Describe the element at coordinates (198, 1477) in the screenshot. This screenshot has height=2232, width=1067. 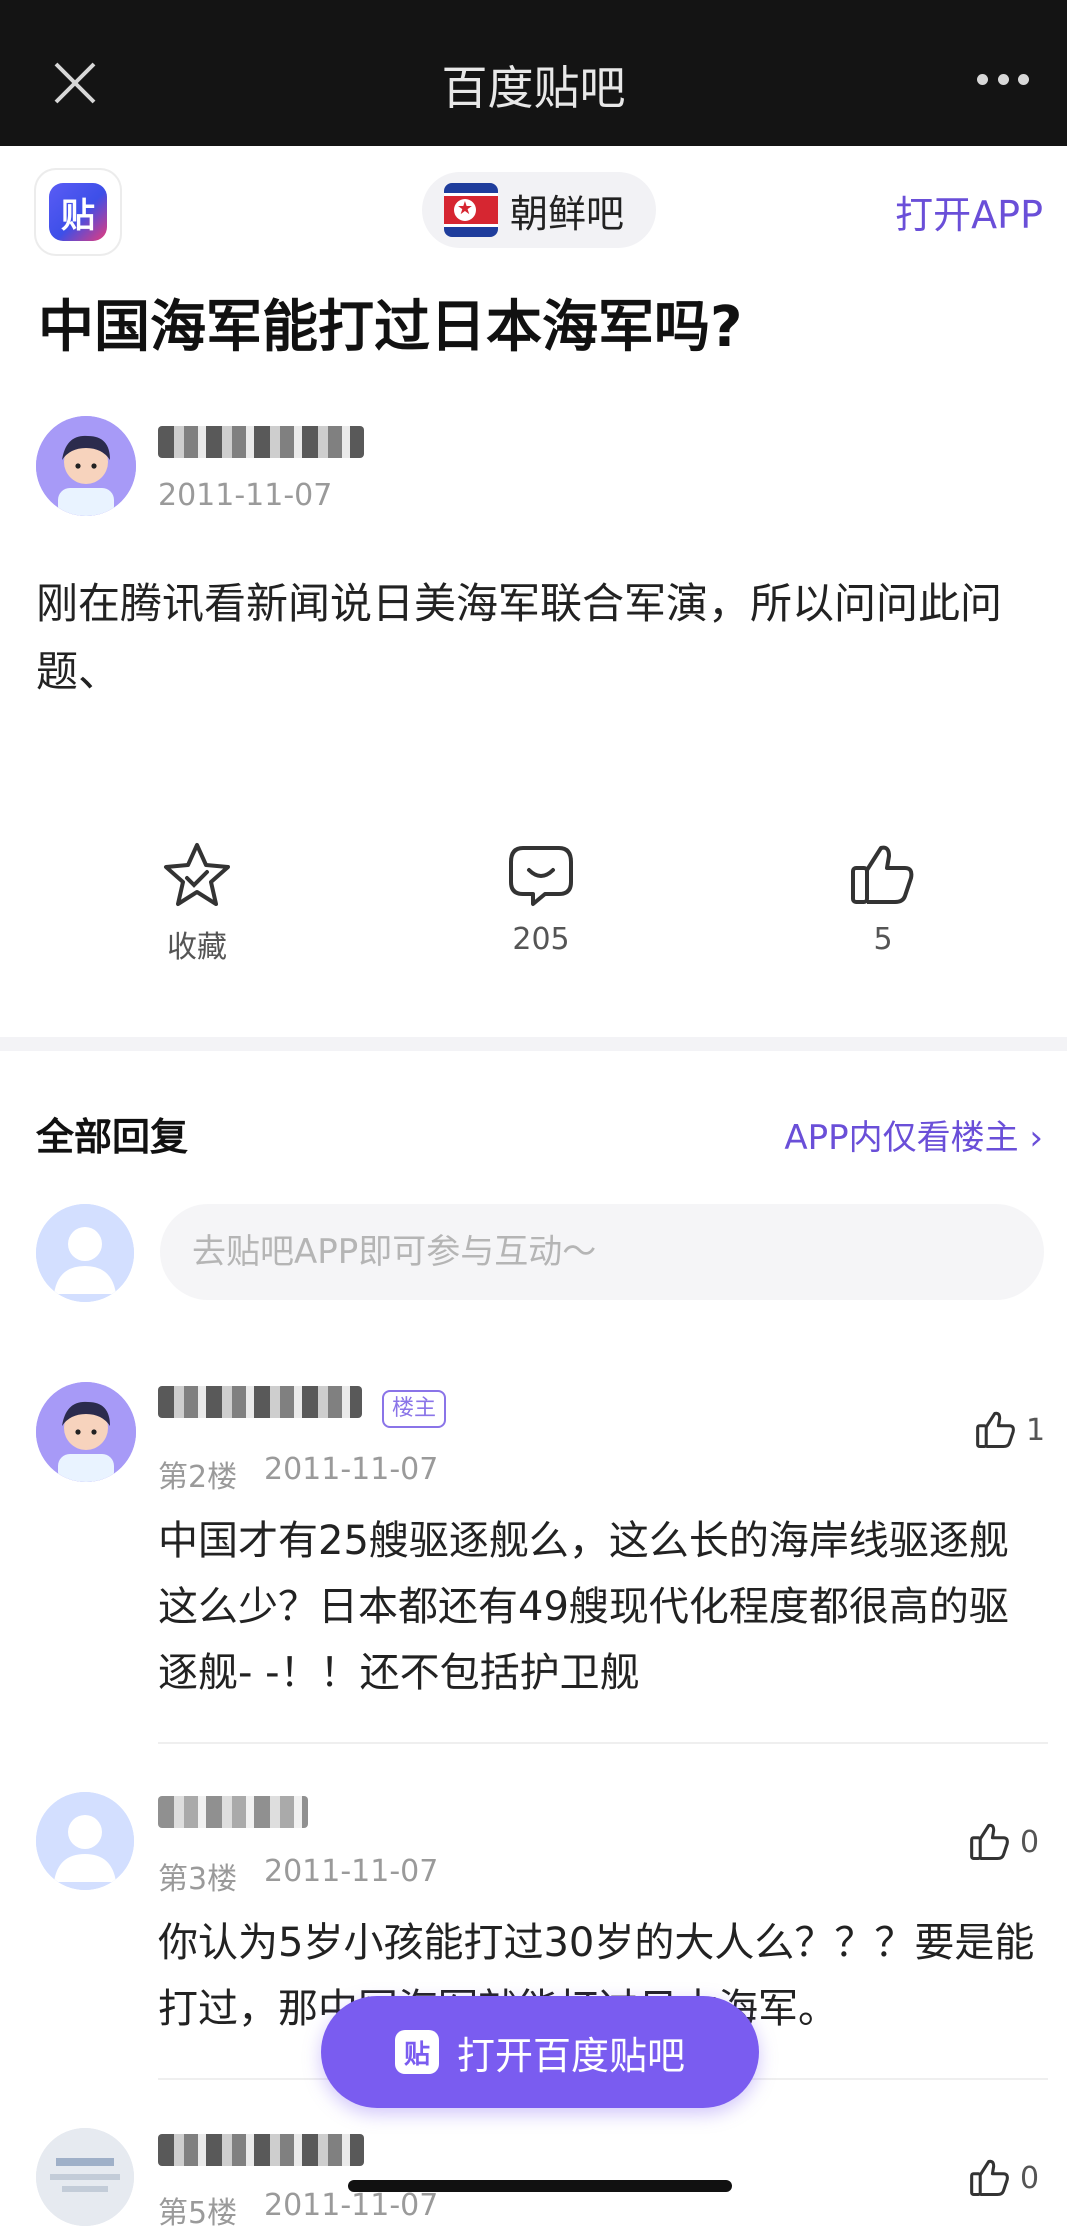
I see `floor-number: 第2楼` at that location.